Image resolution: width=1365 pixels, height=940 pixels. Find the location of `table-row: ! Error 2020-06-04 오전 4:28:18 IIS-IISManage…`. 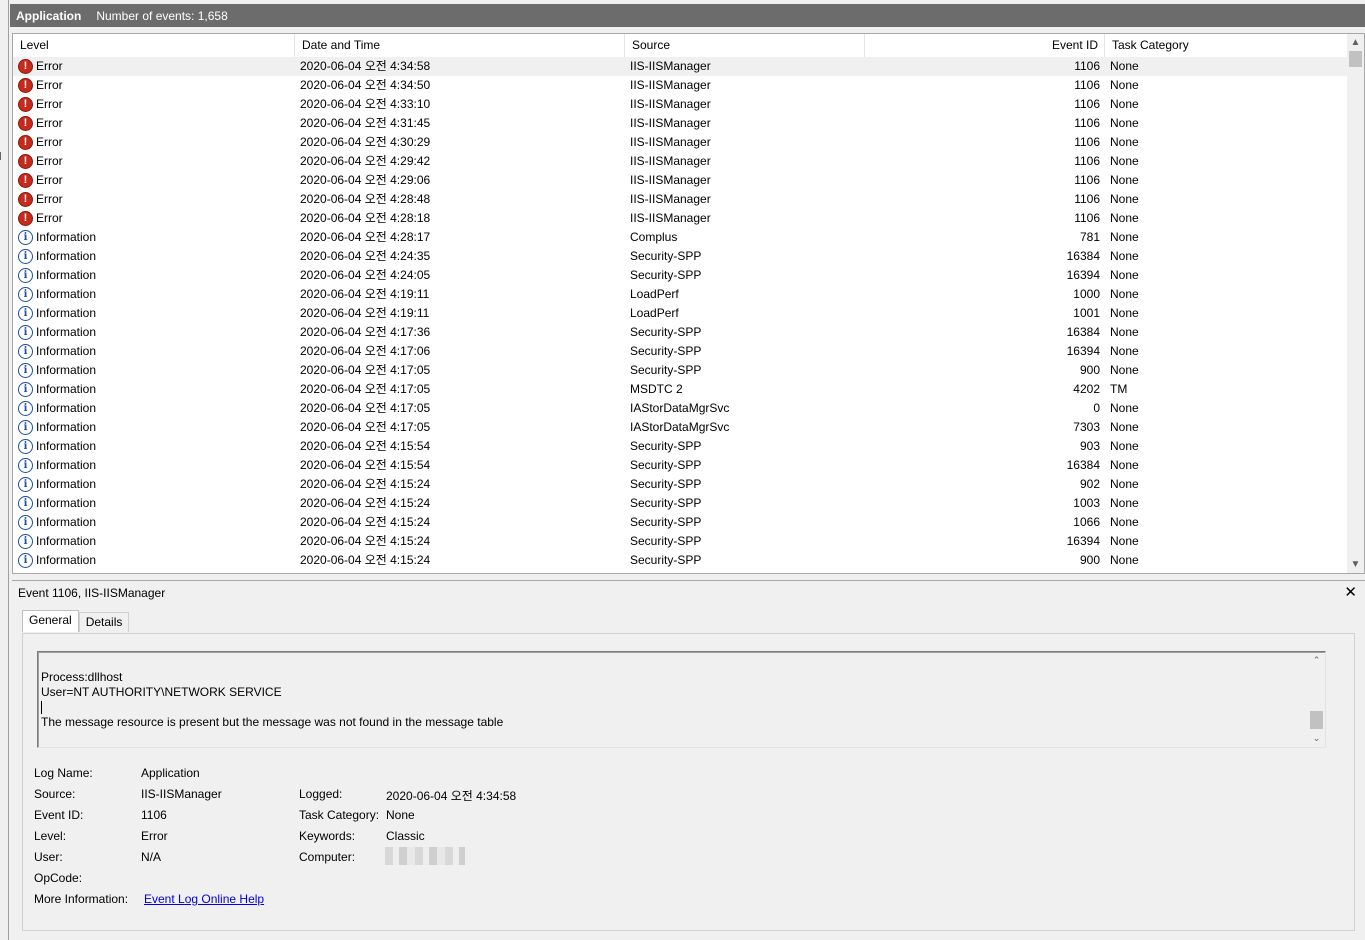

table-row: ! Error 2020-06-04 오전 4:28:18 IIS-IISManage… is located at coordinates (680, 218).